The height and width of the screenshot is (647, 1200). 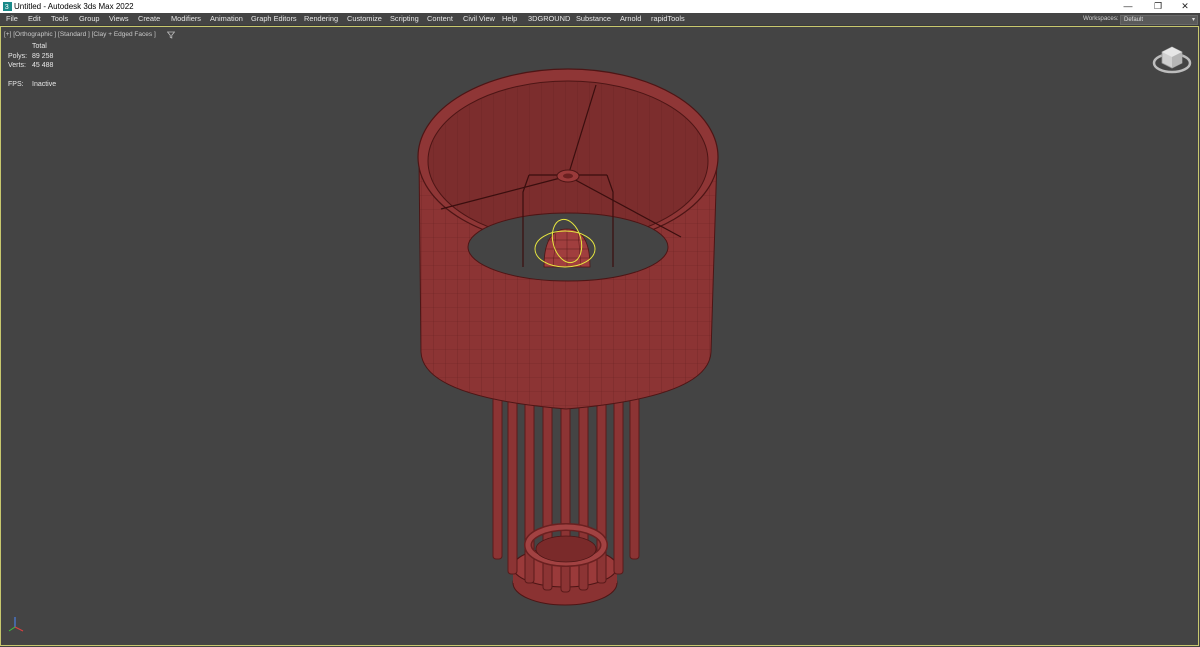 I want to click on restore-button: ❐, so click(x=1158, y=6).